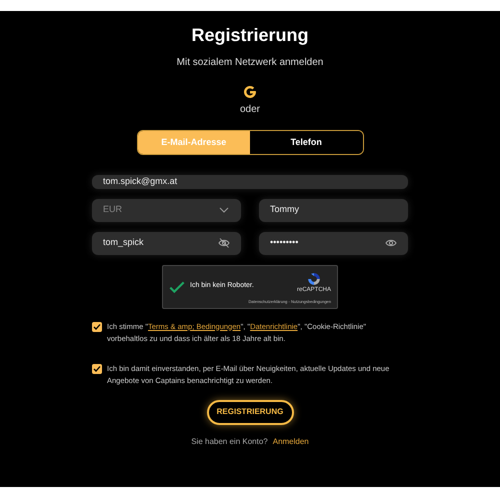  I want to click on password-field: •••••••••, so click(333, 243).